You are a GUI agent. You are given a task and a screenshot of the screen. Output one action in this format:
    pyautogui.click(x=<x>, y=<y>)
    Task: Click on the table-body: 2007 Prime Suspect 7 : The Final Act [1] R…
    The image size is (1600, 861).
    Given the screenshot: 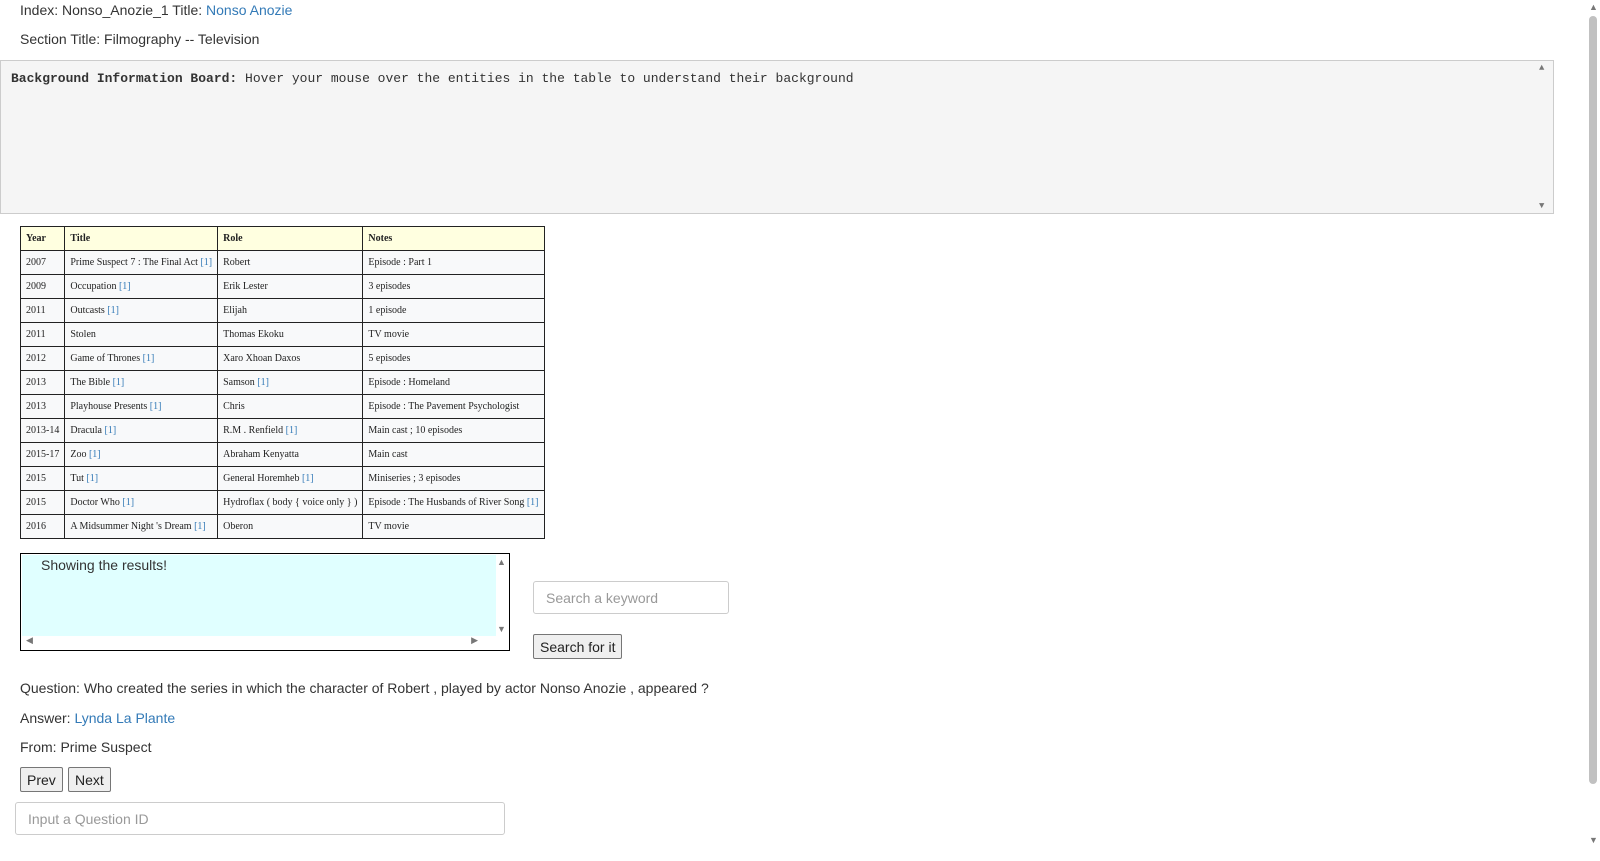 What is the action you would take?
    pyautogui.click(x=282, y=394)
    